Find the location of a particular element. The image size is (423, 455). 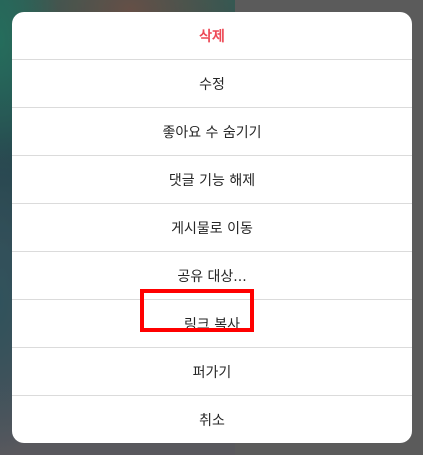

hide-like-count-label: 좋아요 수 숨기기 is located at coordinates (212, 132).